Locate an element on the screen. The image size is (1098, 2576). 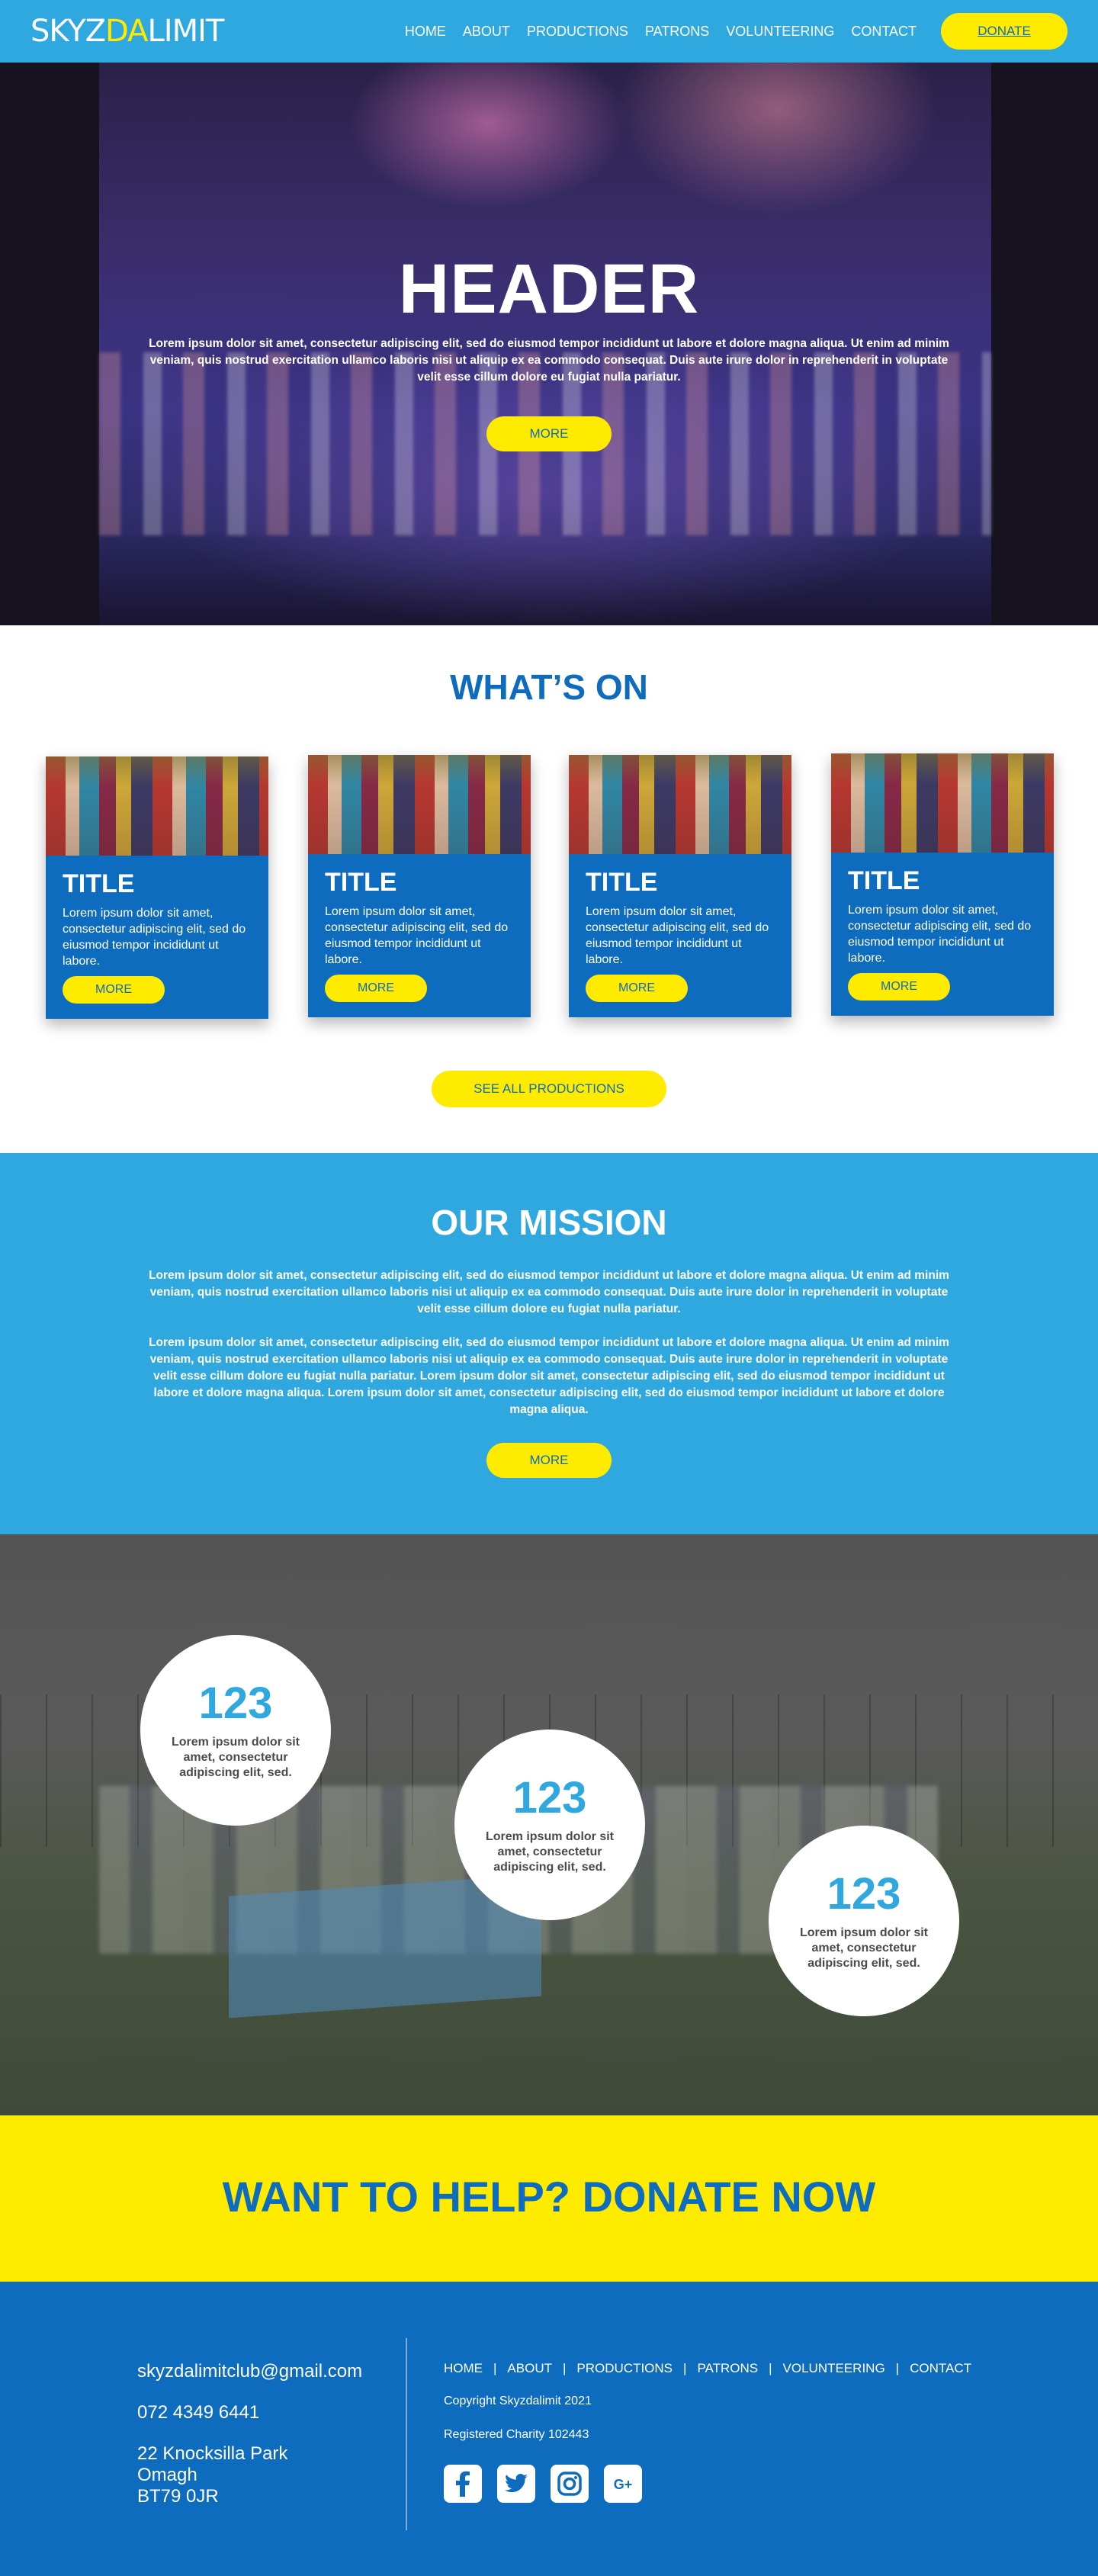
footer-link-productions: PRODUCTIONS is located at coordinates (624, 2368).